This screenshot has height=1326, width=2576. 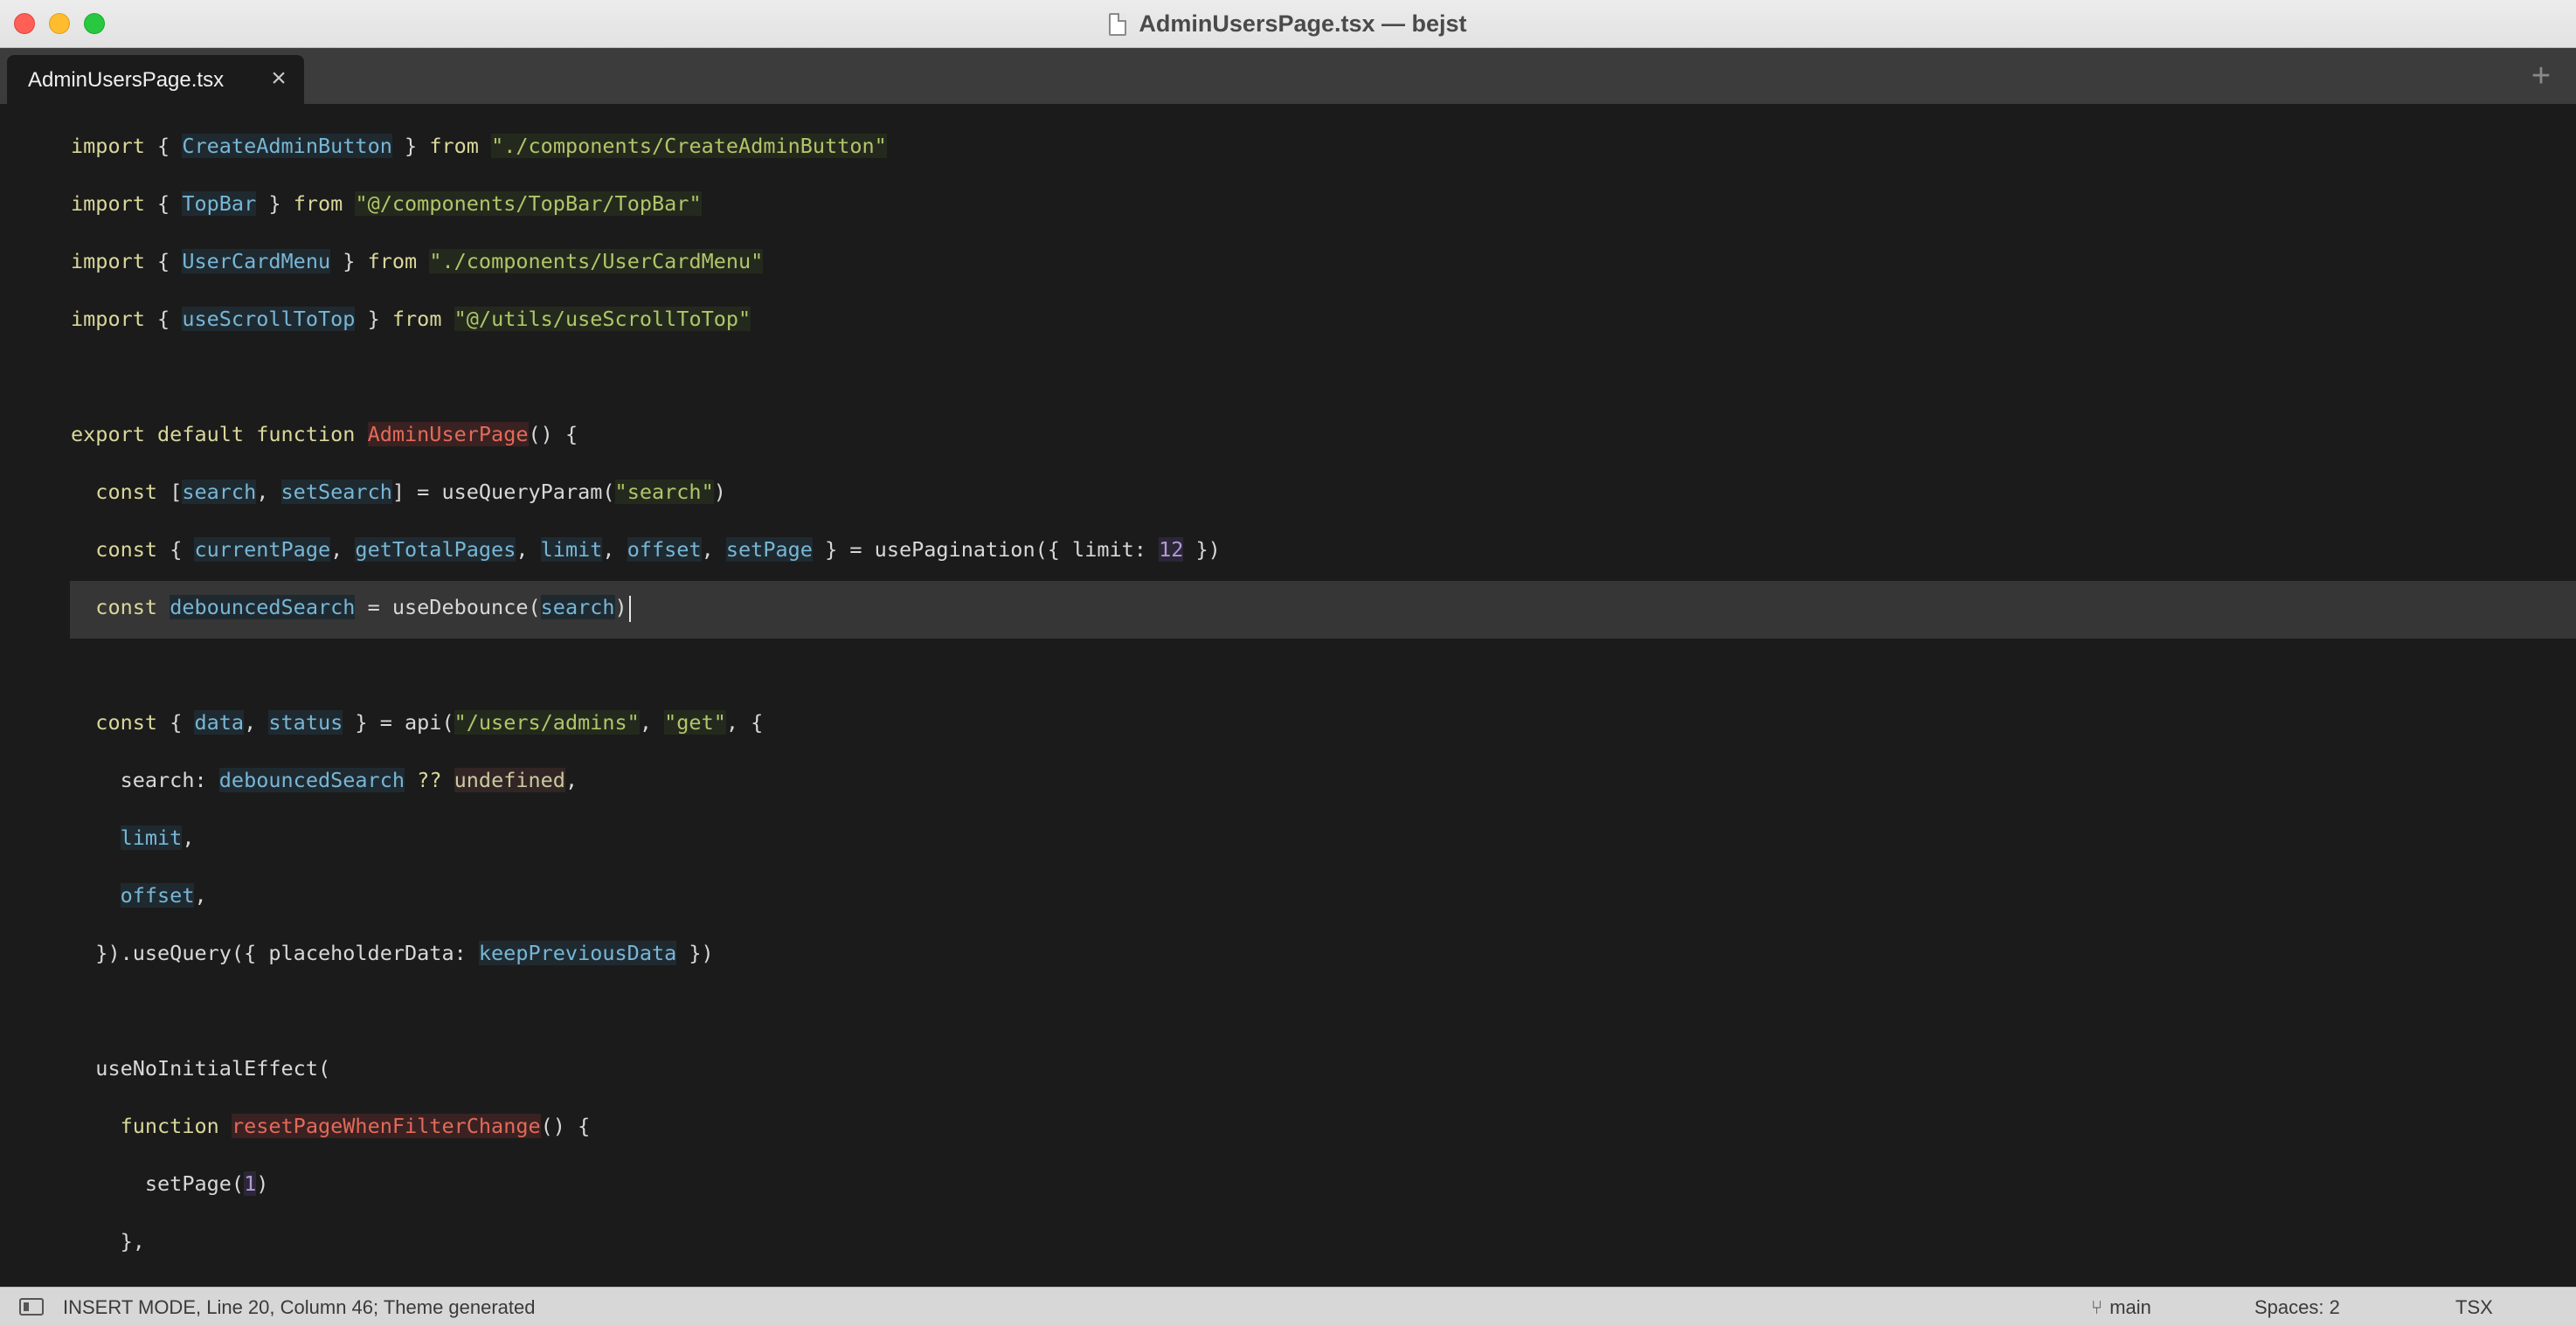 I want to click on code-line: limit,, so click(x=133, y=838).